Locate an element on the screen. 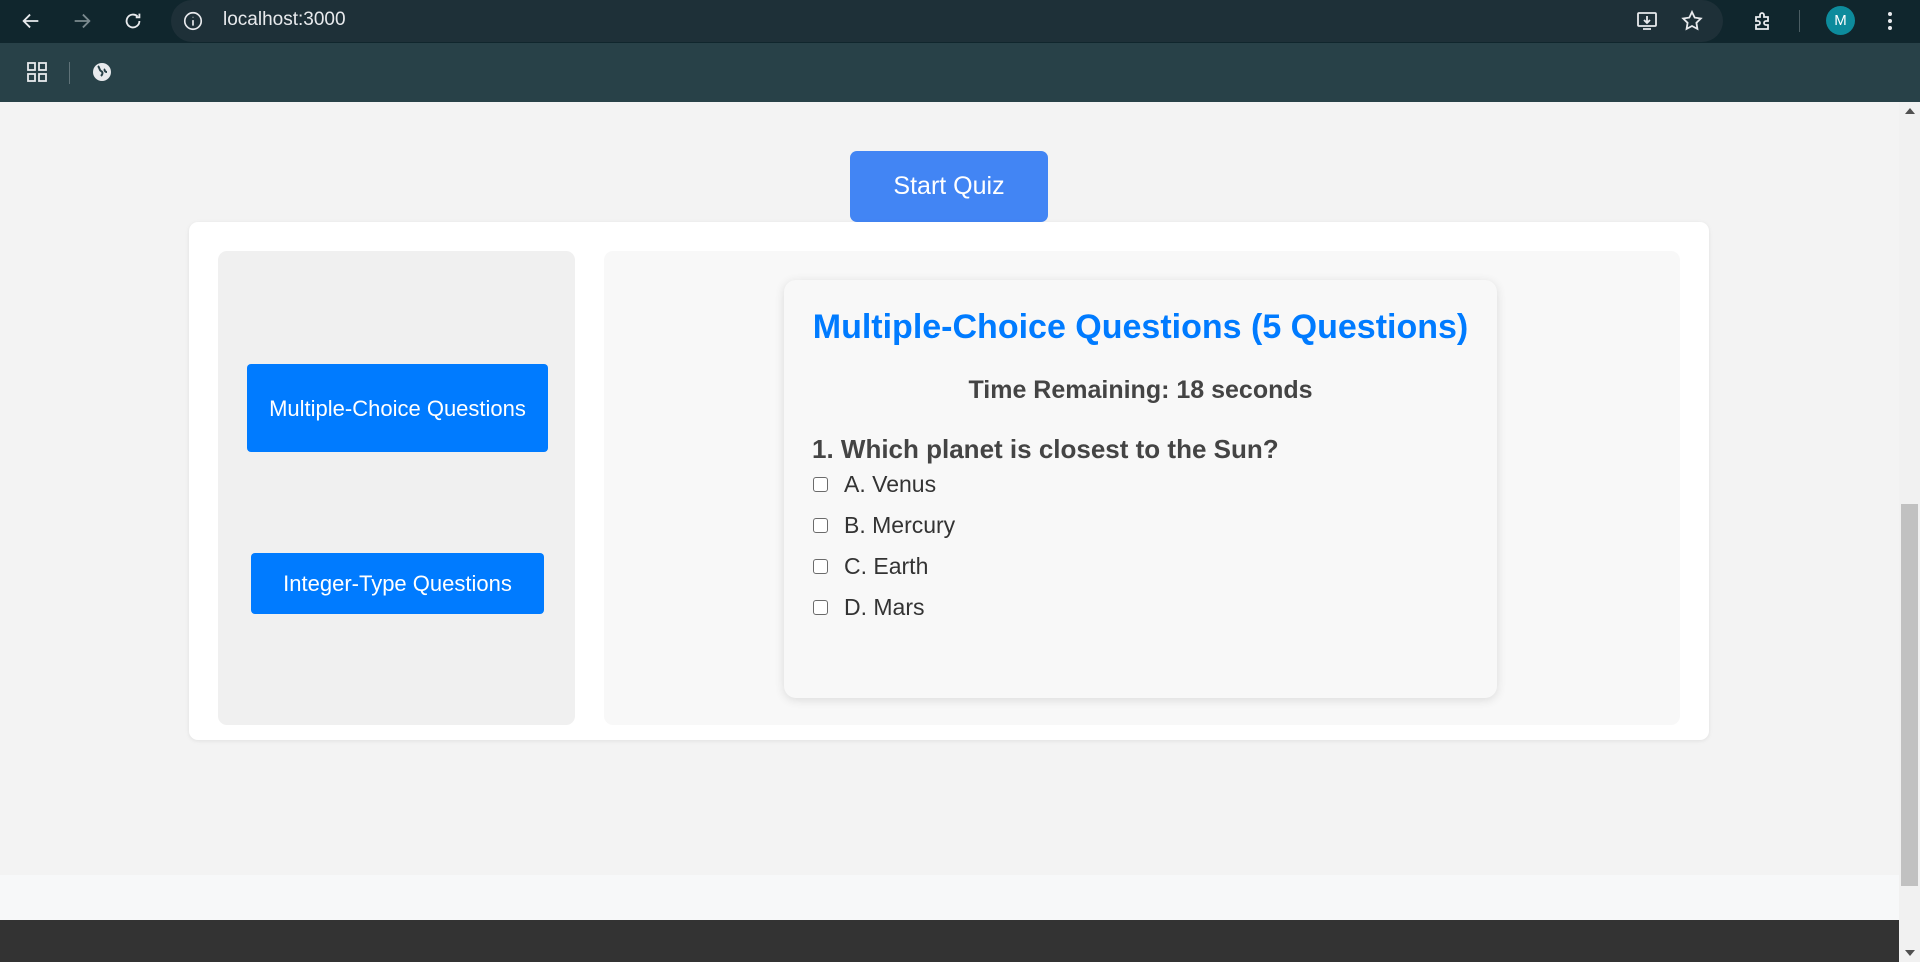 The height and width of the screenshot is (962, 1920). question-text: 1. Which planet is closest to the Sun? is located at coordinates (1045, 449).